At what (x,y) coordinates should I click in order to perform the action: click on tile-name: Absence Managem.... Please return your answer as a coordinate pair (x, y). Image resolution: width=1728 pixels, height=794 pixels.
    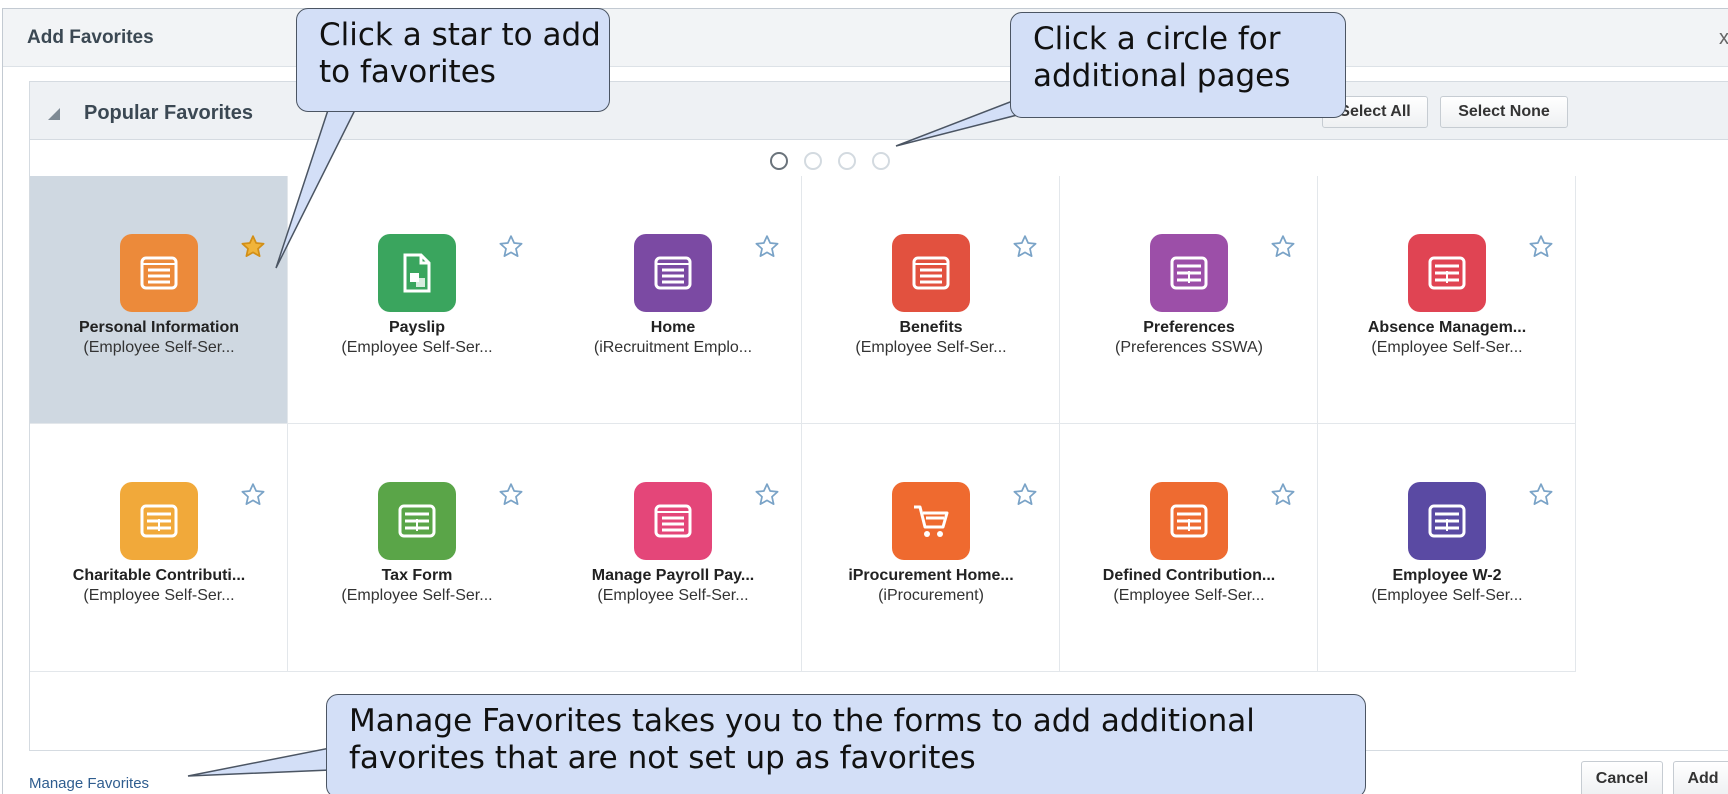
    Looking at the image, I should click on (1447, 327).